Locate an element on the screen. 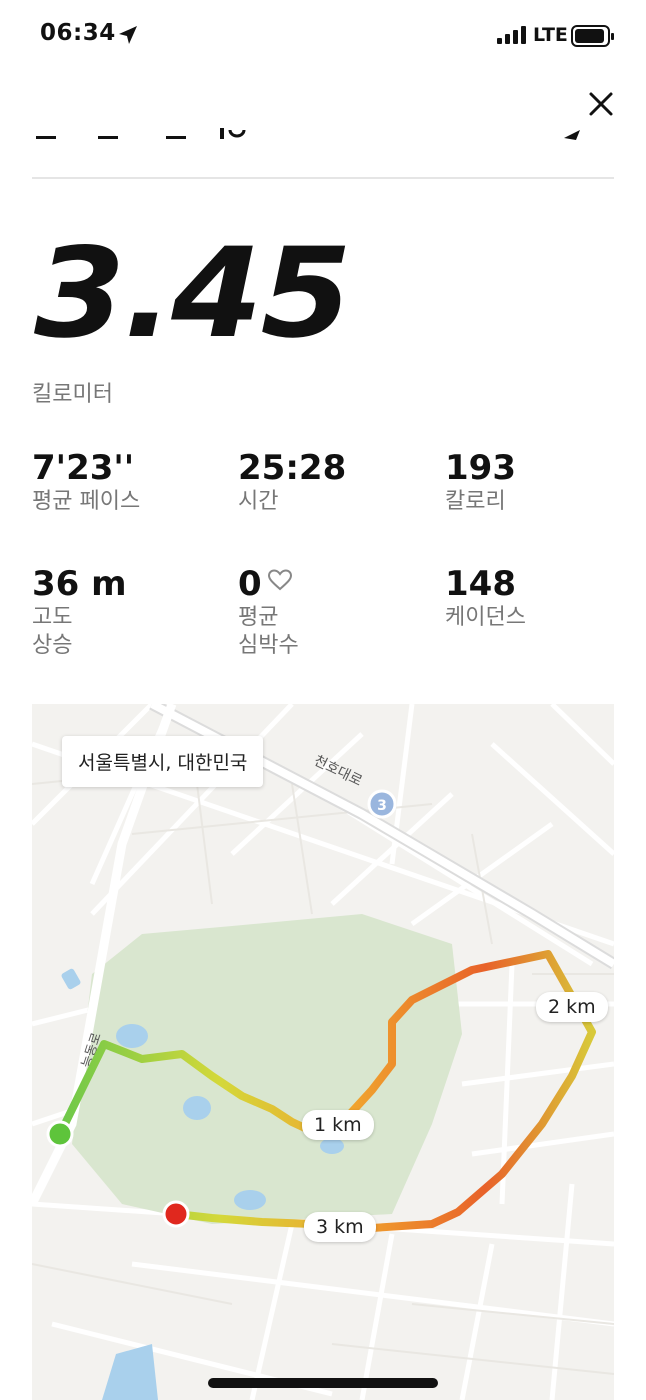 This screenshot has width=646, height=1400. stat-label: 시간 is located at coordinates (258, 501).